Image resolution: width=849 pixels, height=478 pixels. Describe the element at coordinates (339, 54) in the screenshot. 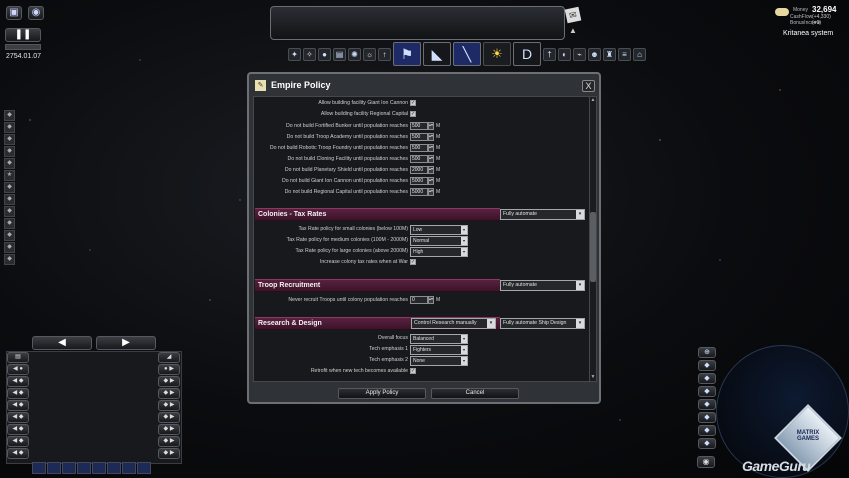

I see `document-icon: ▤` at that location.